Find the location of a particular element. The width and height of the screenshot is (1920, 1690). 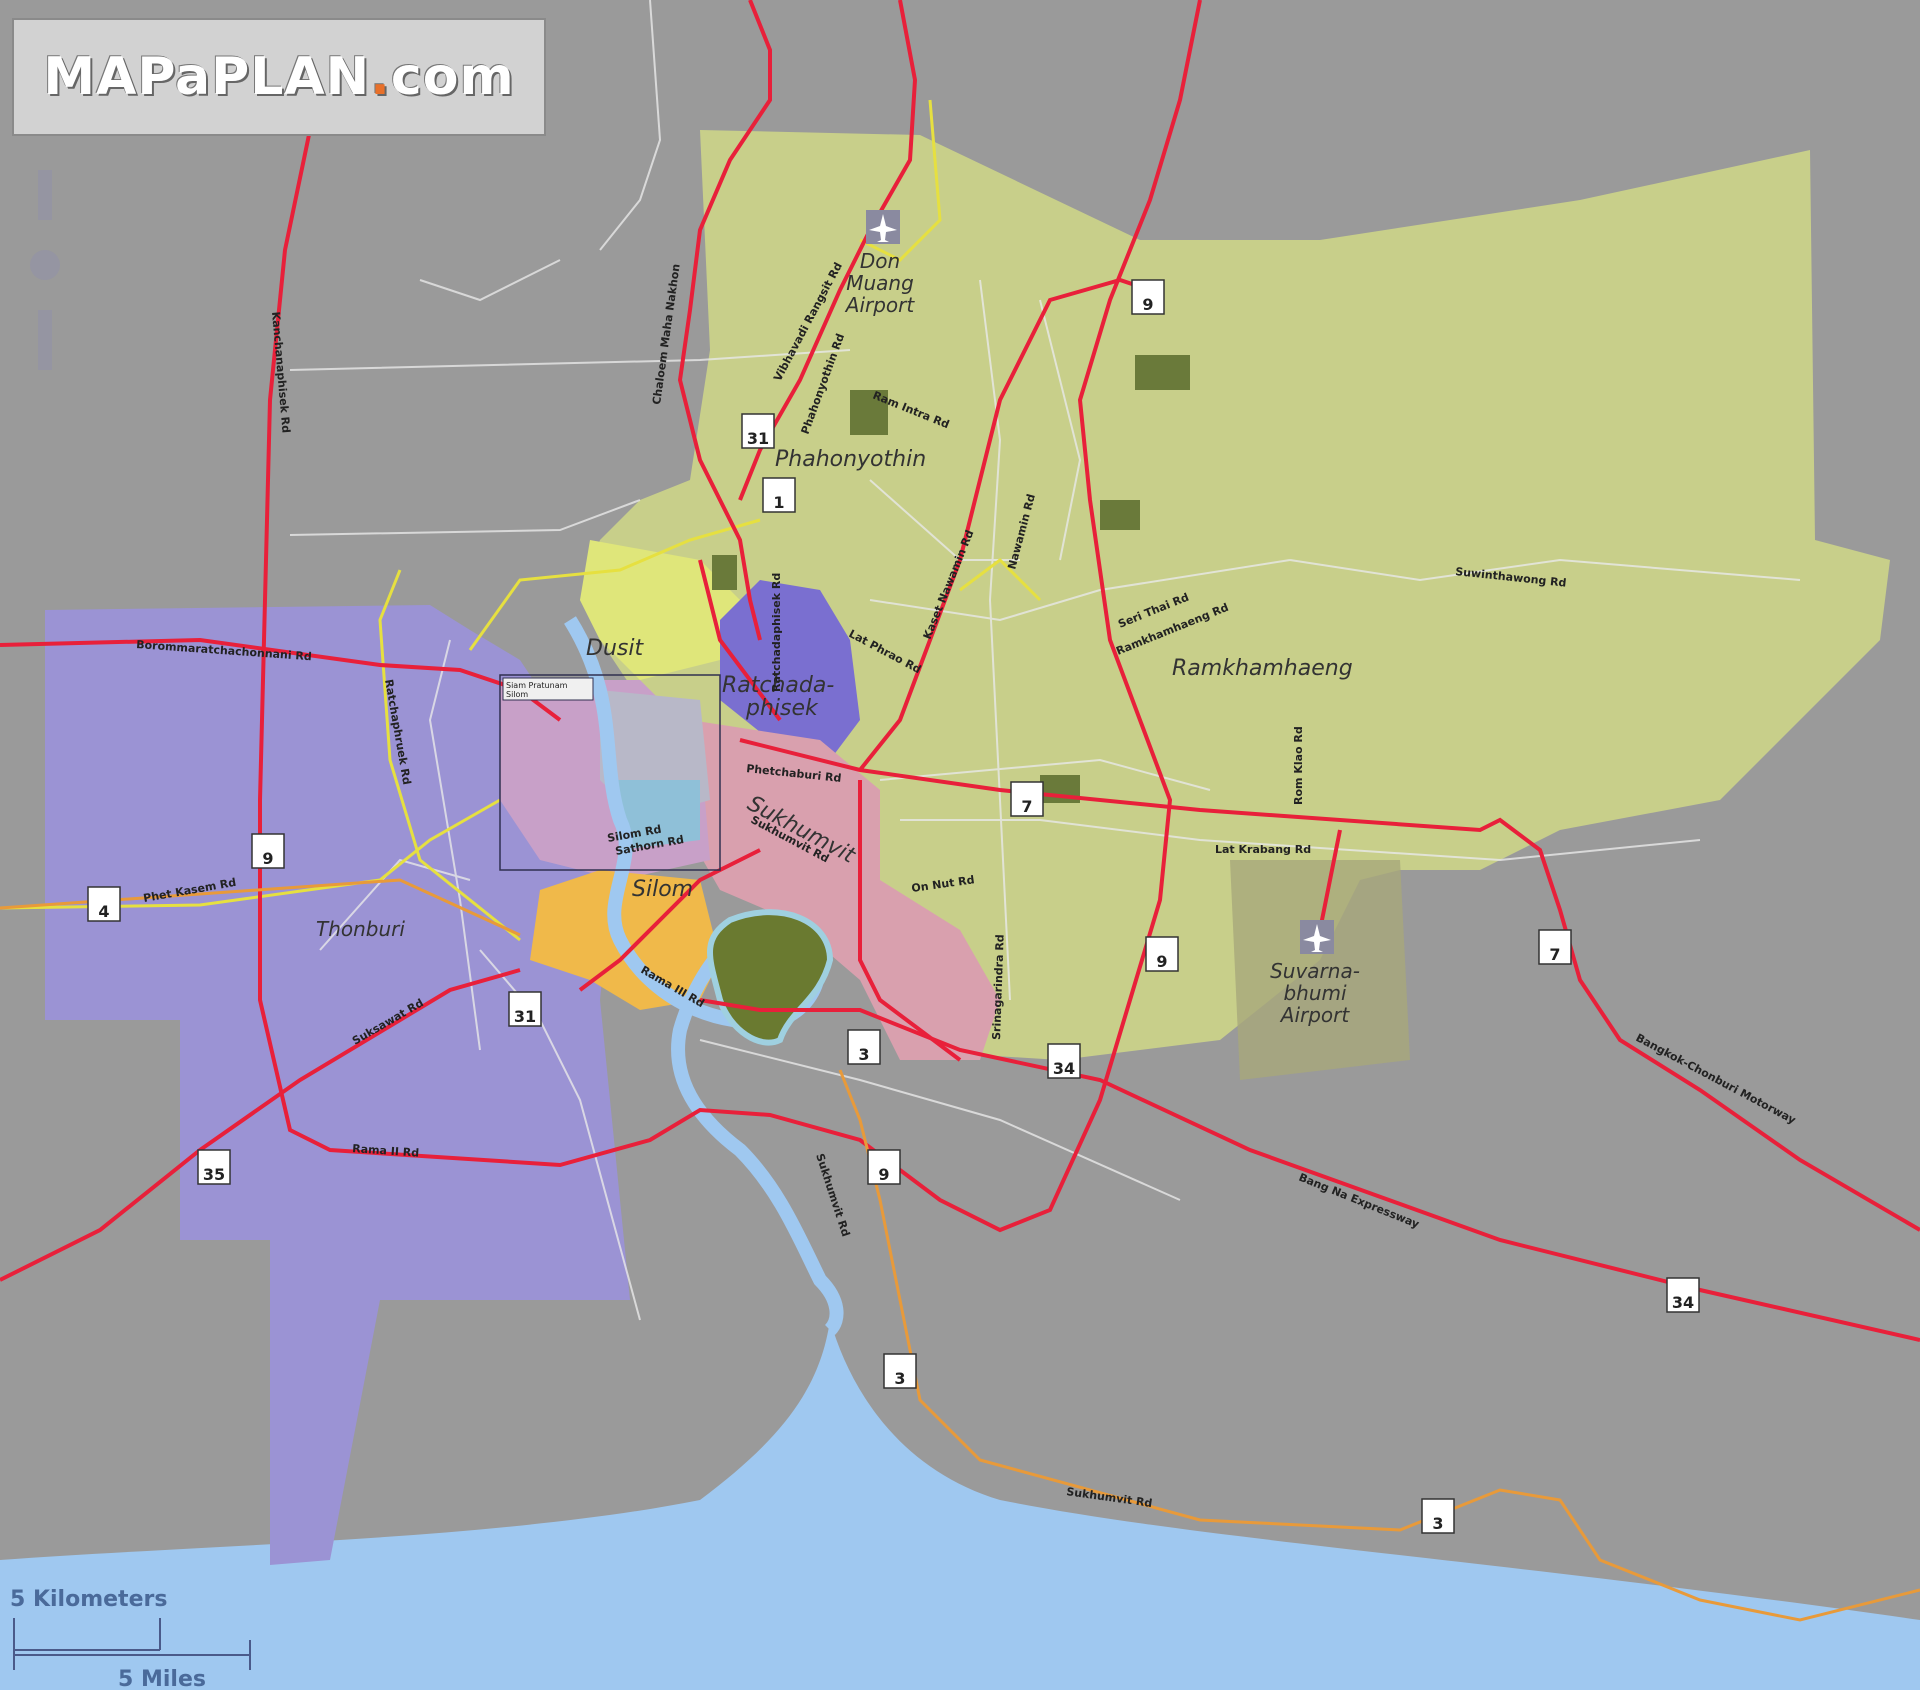

label-suvarnabhumi-3: Airport is located at coordinates (1315, 1015).